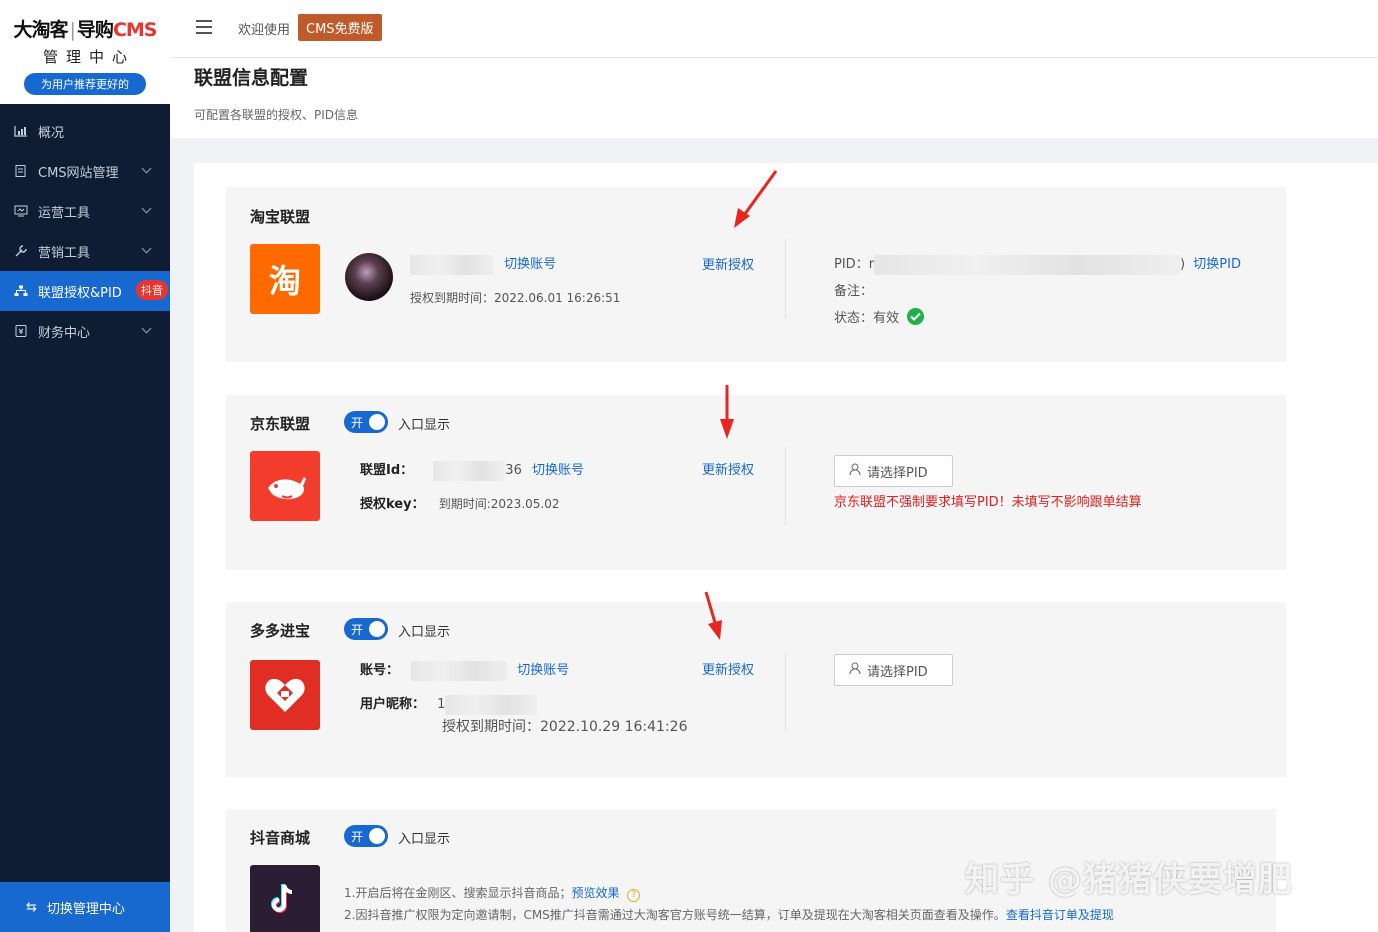  Describe the element at coordinates (85, 211) in the screenshot. I see `sidebar-item-operations: 运营工具` at that location.